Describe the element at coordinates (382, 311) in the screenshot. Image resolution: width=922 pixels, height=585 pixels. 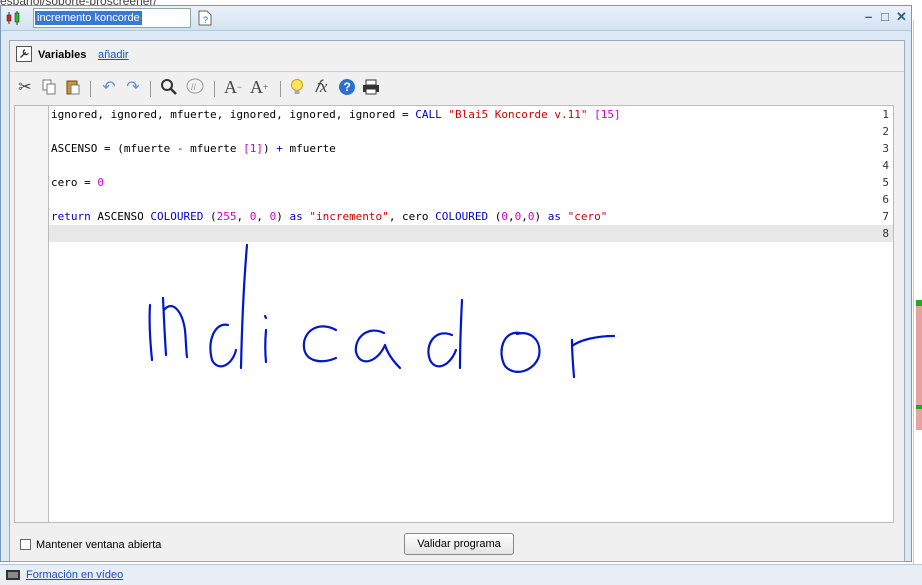
I see `handwritten-annotation` at that location.